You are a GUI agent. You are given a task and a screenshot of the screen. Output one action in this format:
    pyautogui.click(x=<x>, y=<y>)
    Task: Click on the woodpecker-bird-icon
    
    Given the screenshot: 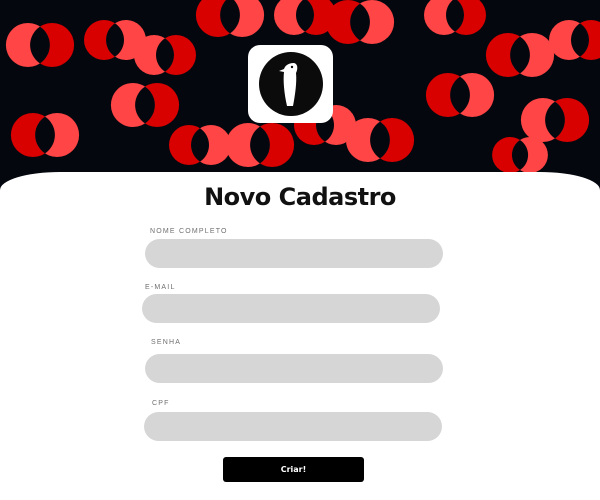 What is the action you would take?
    pyautogui.click(x=290, y=84)
    